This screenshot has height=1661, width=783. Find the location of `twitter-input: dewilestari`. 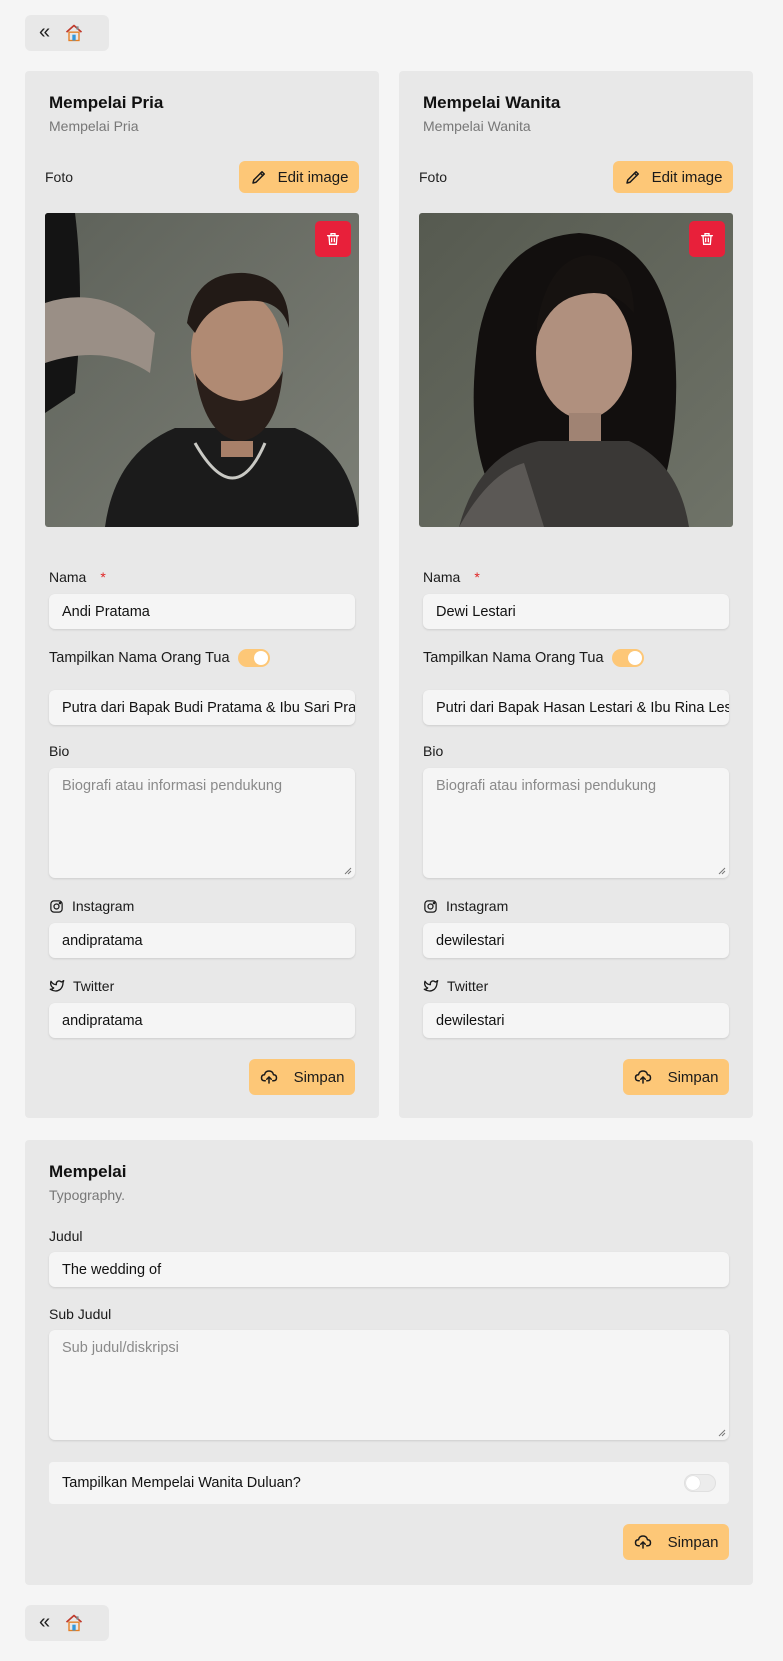

twitter-input: dewilestari is located at coordinates (576, 1020).